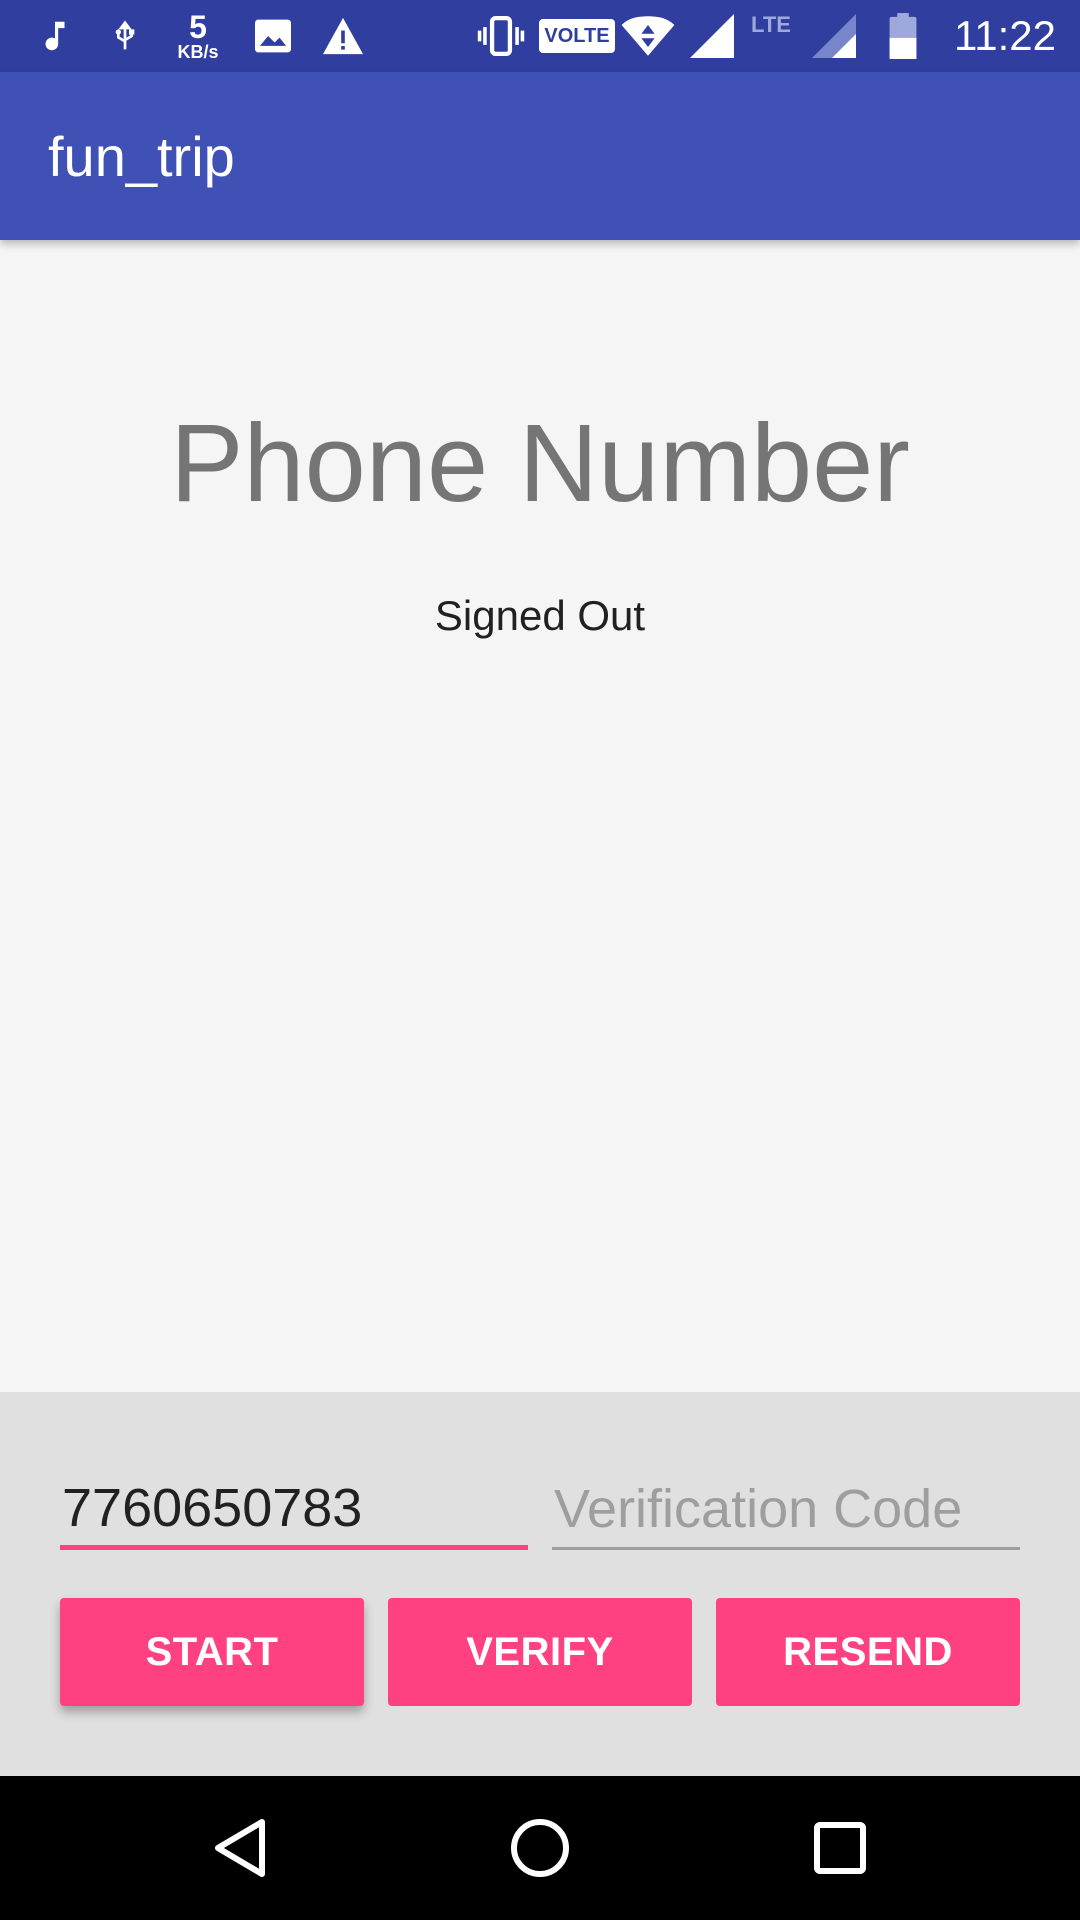 This screenshot has height=1920, width=1080. What do you see at coordinates (786, 1510) in the screenshot?
I see `verification-code-field: Verification Code` at bounding box center [786, 1510].